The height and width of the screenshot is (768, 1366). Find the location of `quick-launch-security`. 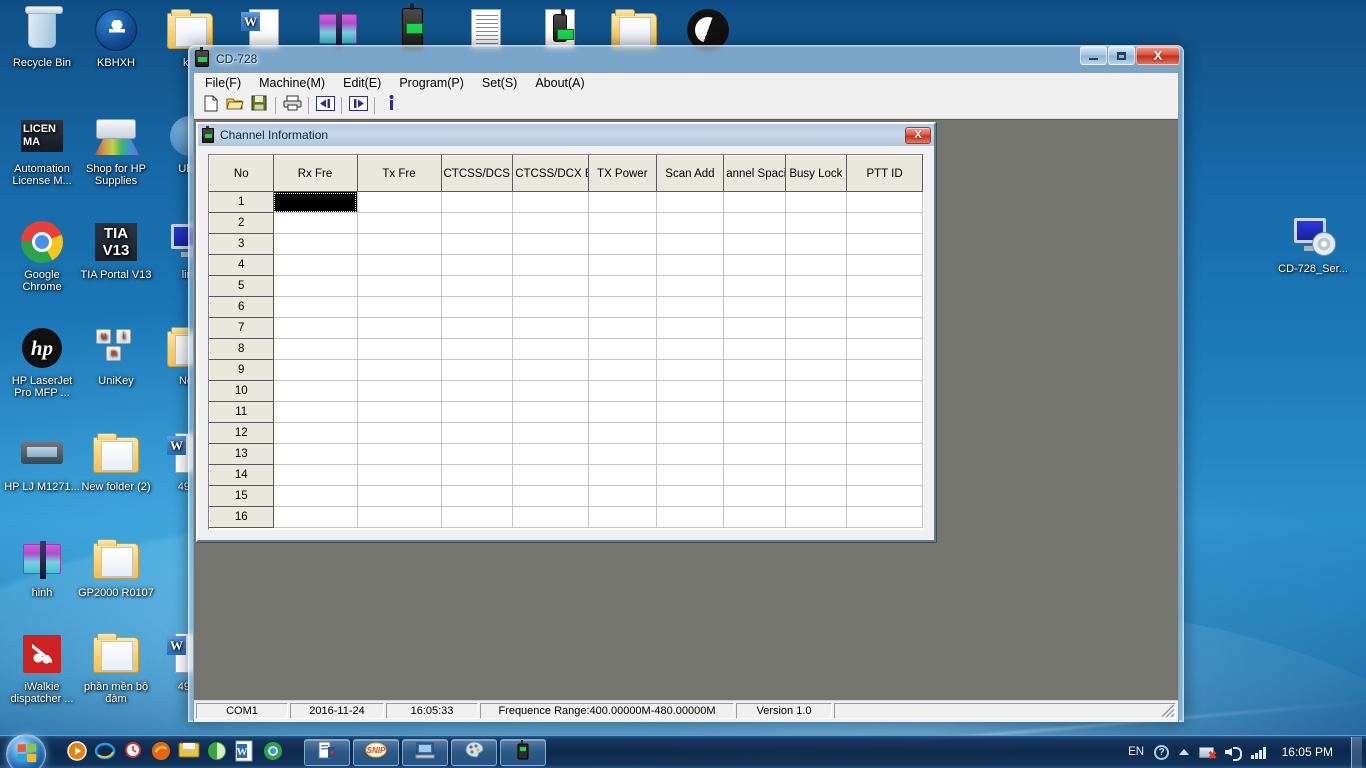

quick-launch-security is located at coordinates (218, 752).